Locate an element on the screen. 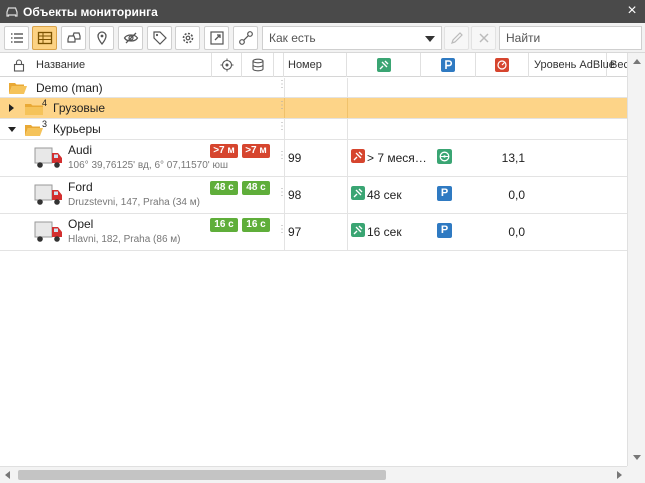 This screenshot has height=483, width=645. vertical-scrollbar is located at coordinates (636, 259).